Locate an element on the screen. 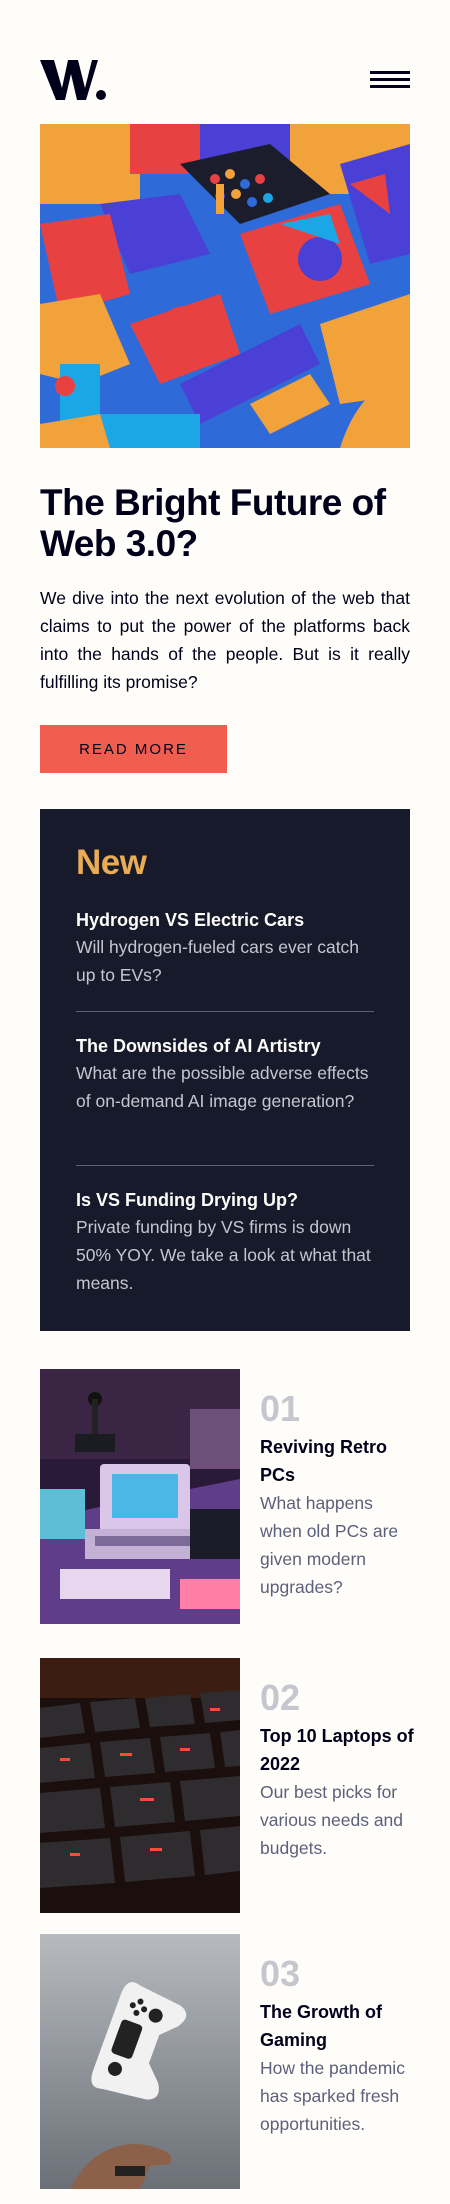 The width and height of the screenshot is (450, 2204). game-controller-image is located at coordinates (140, 2061).